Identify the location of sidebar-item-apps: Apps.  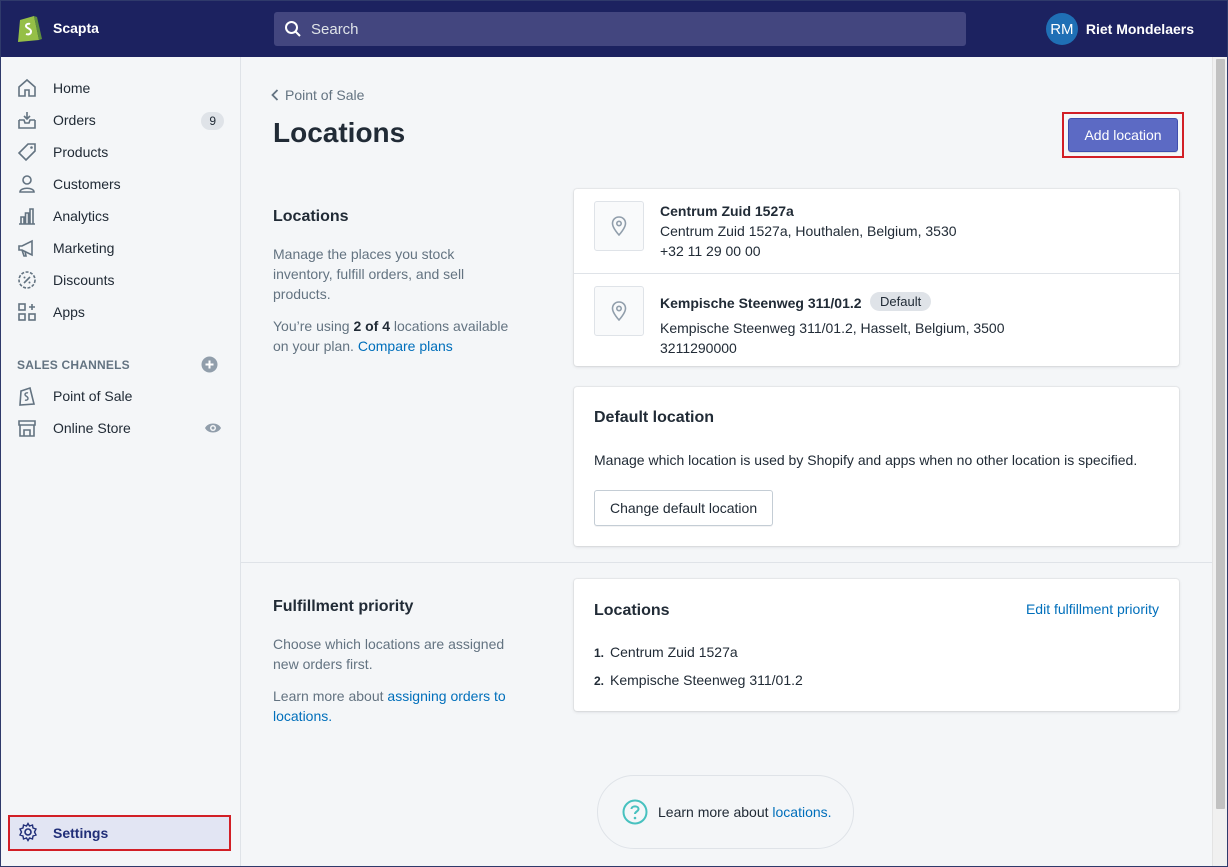
(121, 312).